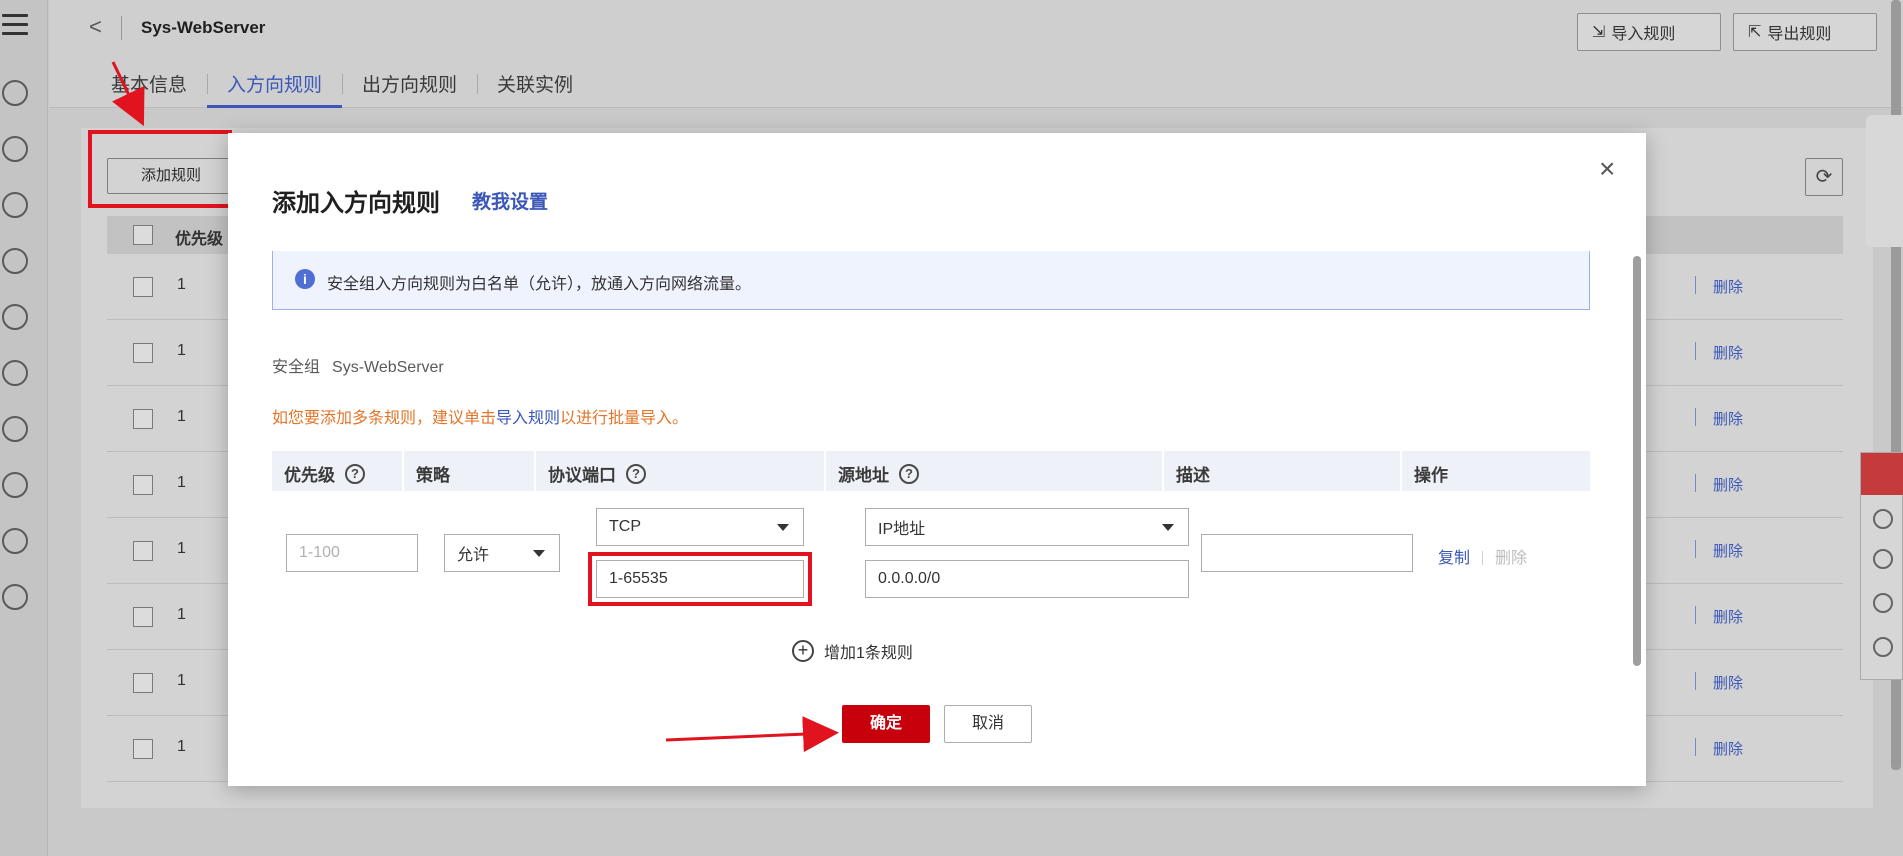 Image resolution: width=1903 pixels, height=856 pixels. Describe the element at coordinates (803, 651) in the screenshot. I see `add-circle-icon: +` at that location.